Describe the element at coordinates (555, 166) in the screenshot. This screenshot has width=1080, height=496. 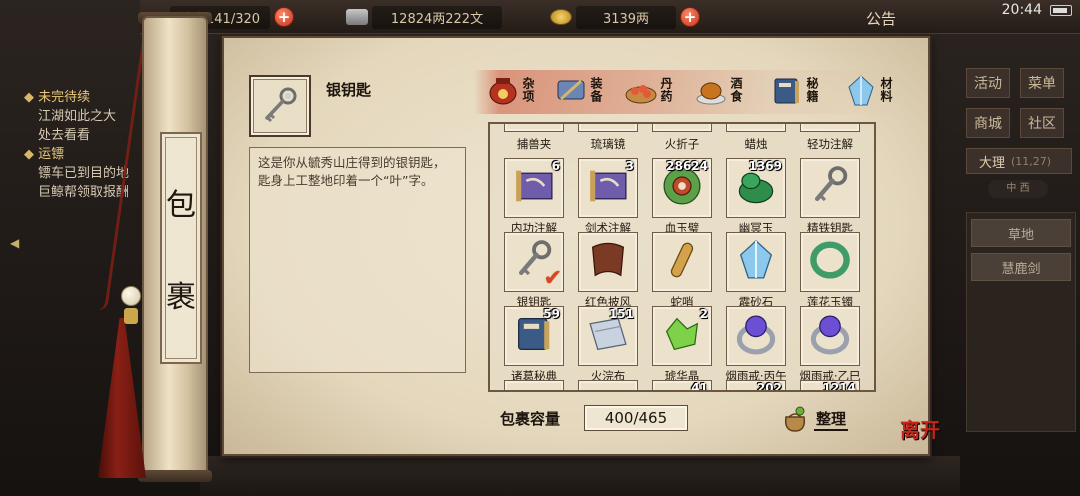
I see `item-count: 6` at that location.